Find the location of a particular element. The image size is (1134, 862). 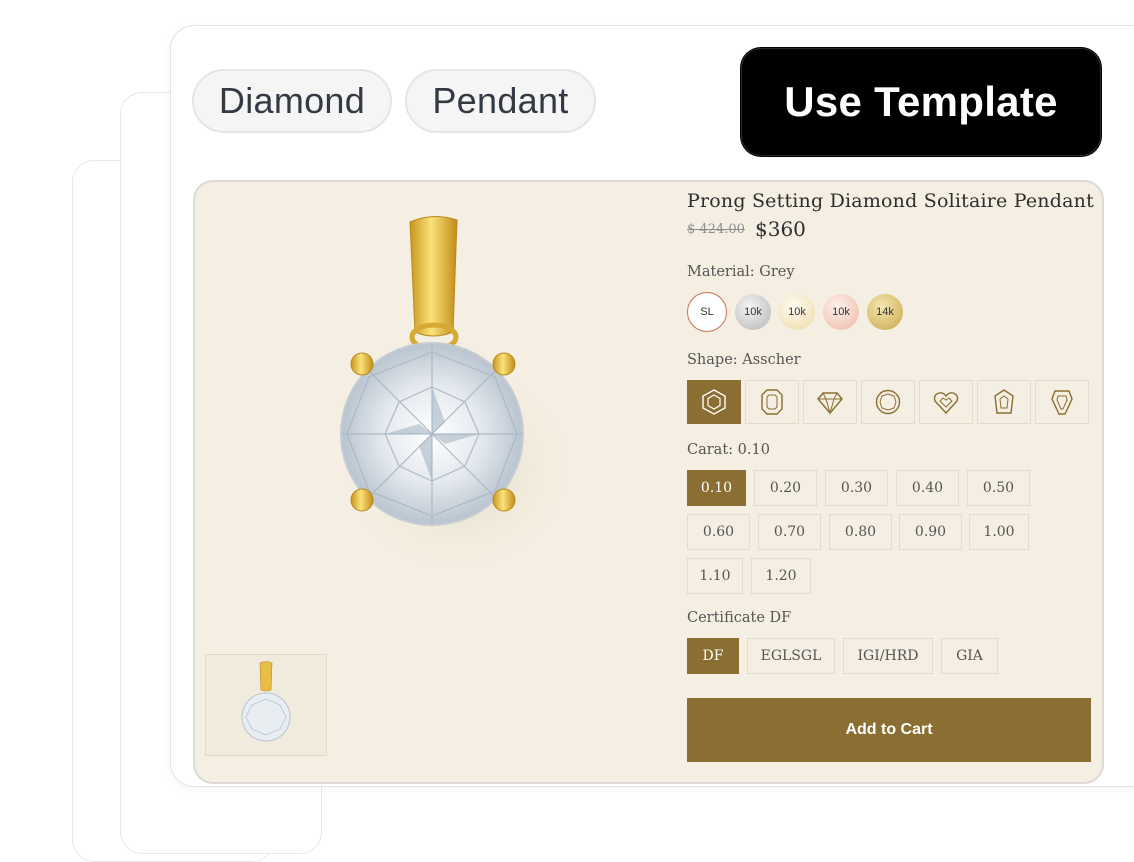

material-swatch-rose-10k: 10k is located at coordinates (841, 312).